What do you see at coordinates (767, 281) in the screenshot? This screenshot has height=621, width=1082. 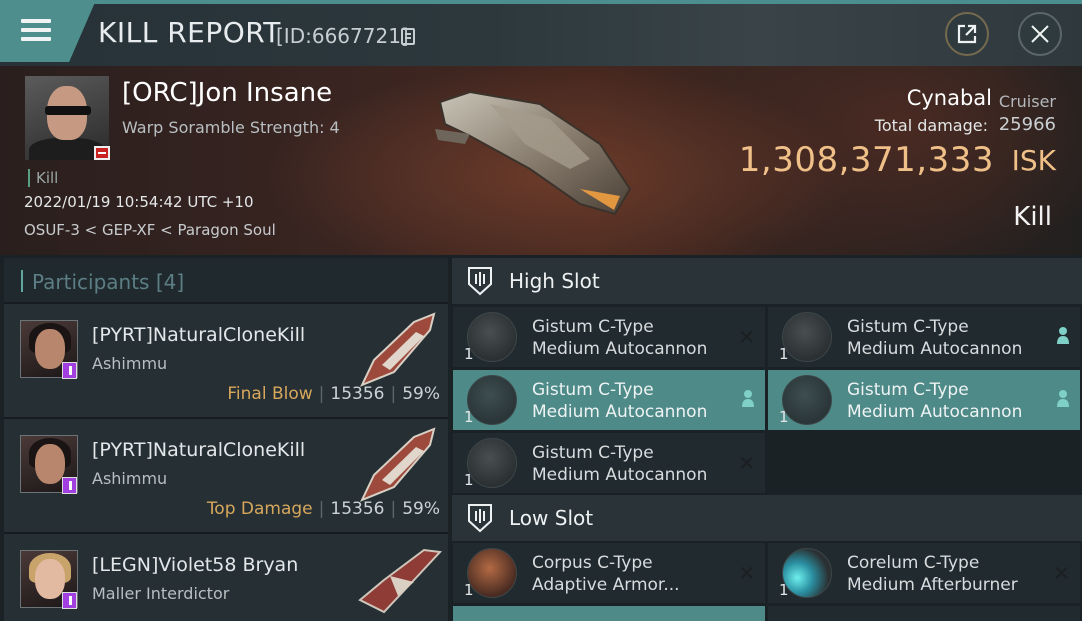 I see `high-slot-header: High Slot` at bounding box center [767, 281].